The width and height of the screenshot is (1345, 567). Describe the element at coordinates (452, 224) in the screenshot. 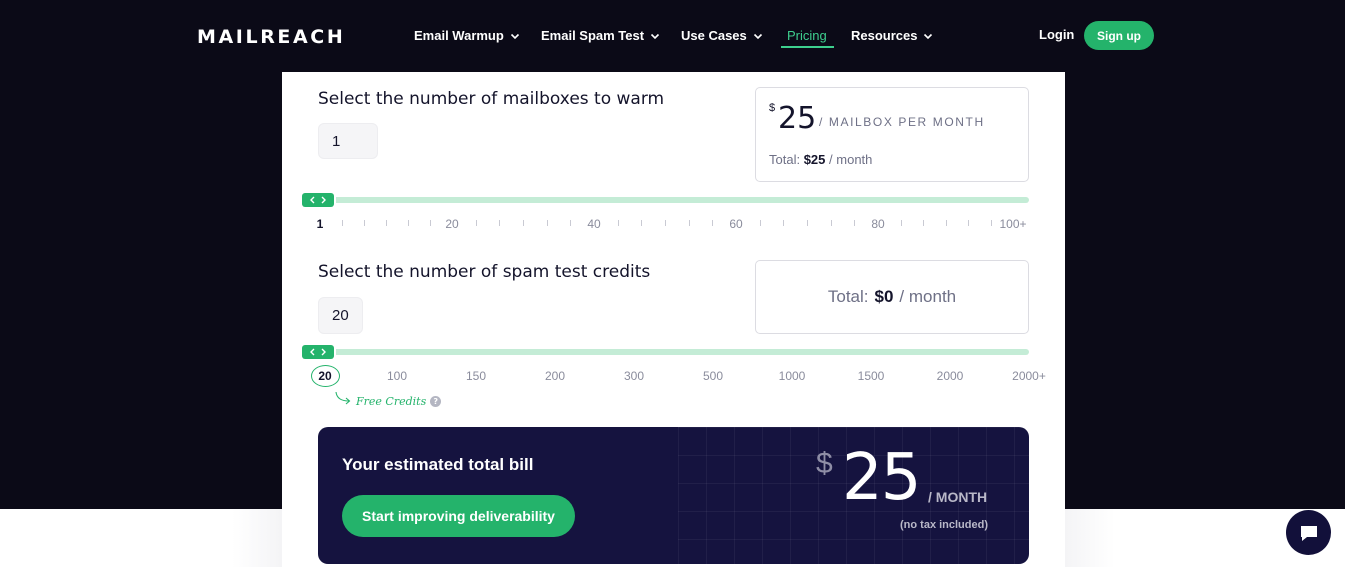

I see `mailbox-tick-label: 20` at that location.